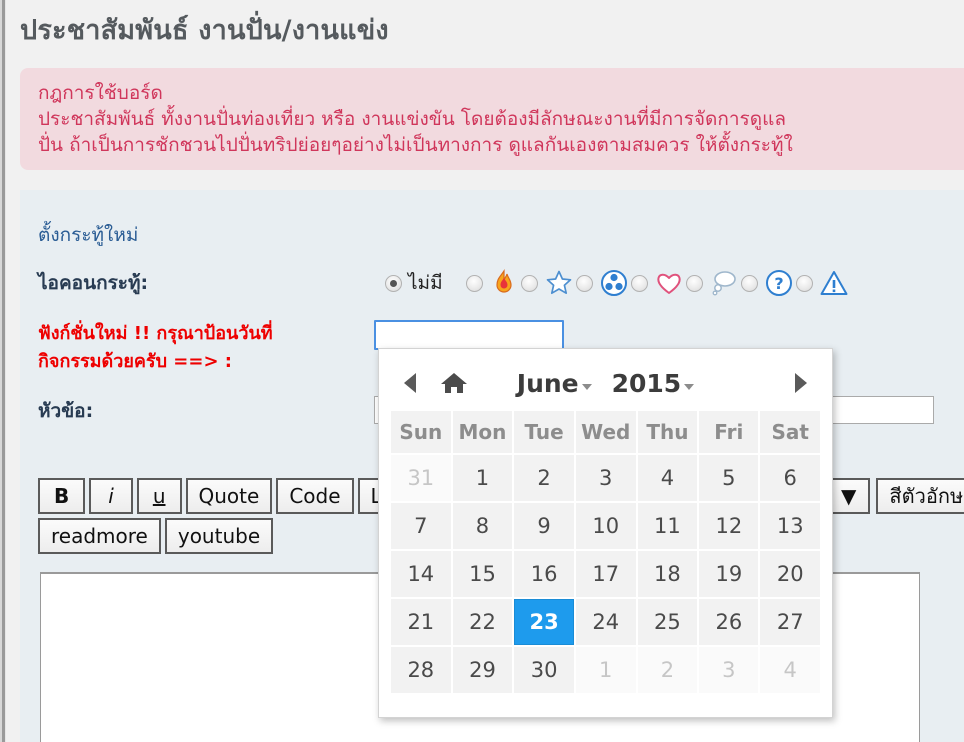  Describe the element at coordinates (421, 478) in the screenshot. I see `calendar-day: 31` at that location.